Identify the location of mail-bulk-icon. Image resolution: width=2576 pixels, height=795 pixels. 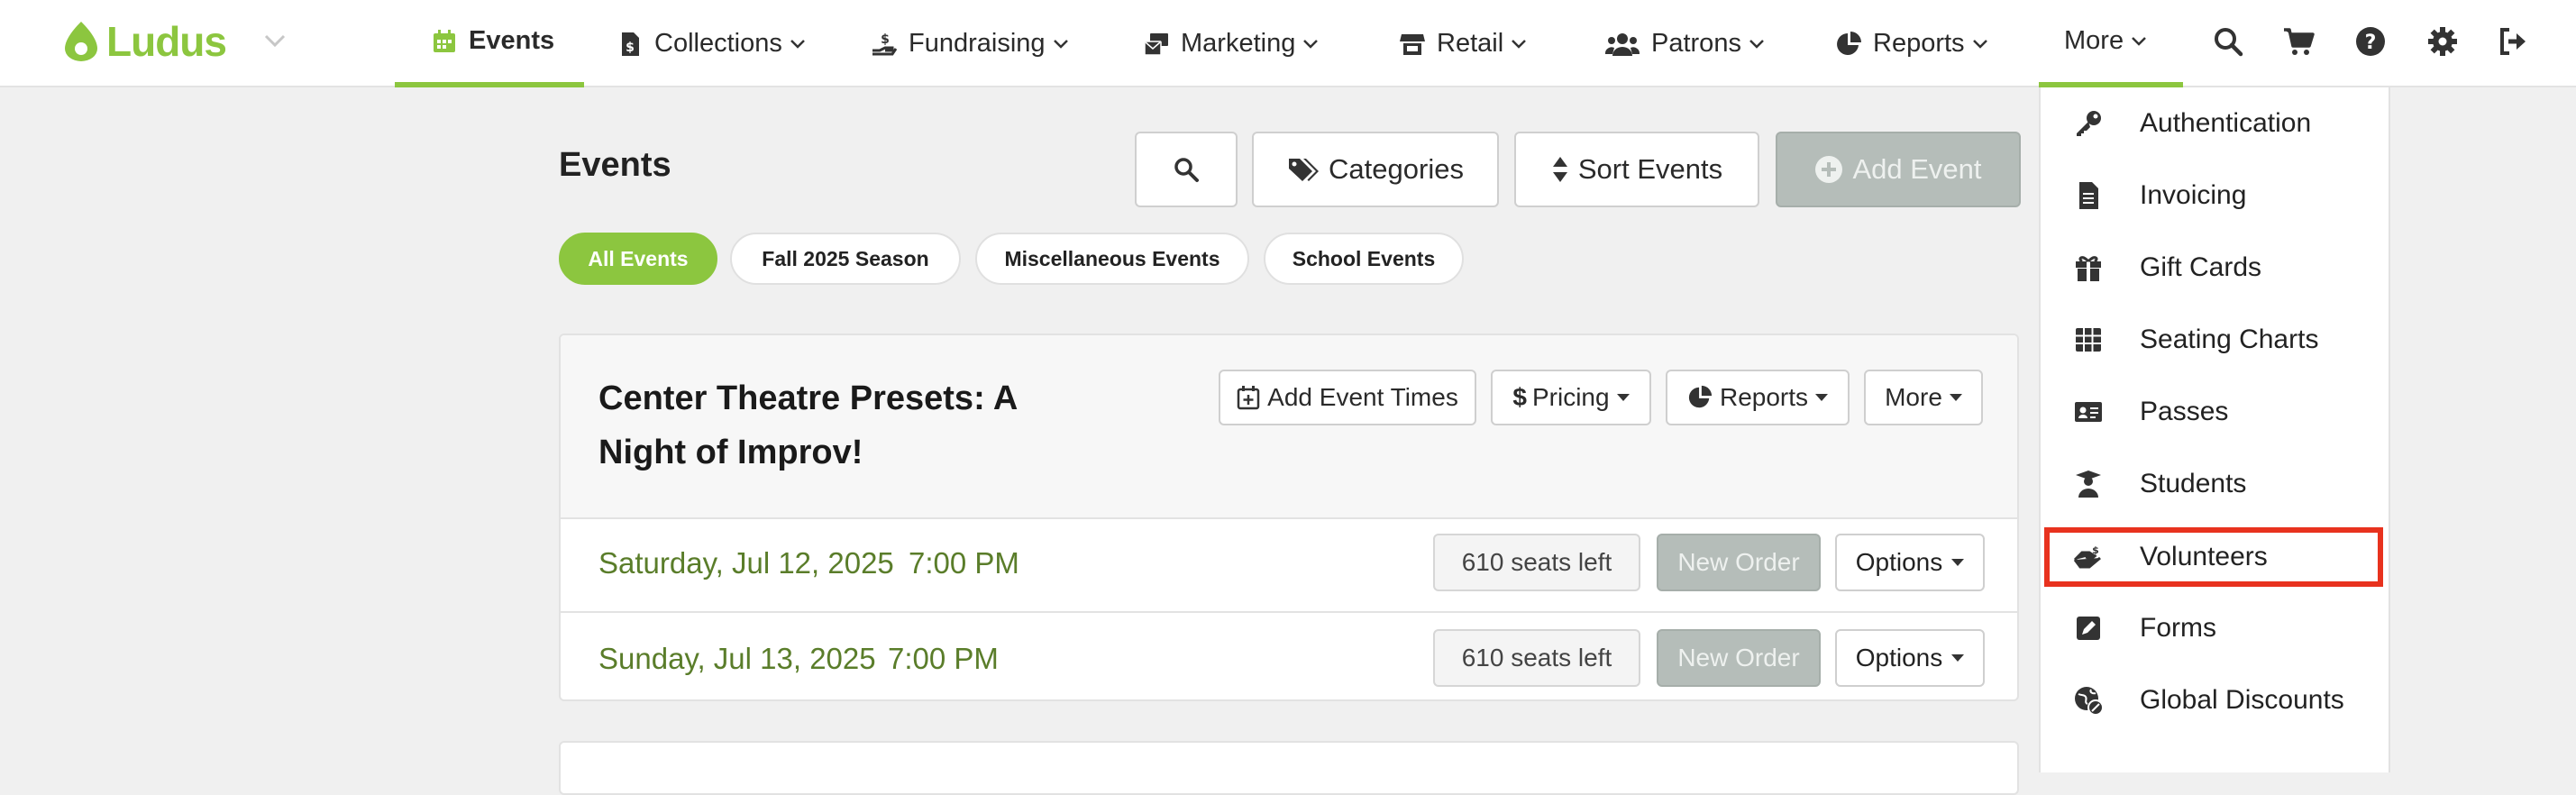
(1156, 44).